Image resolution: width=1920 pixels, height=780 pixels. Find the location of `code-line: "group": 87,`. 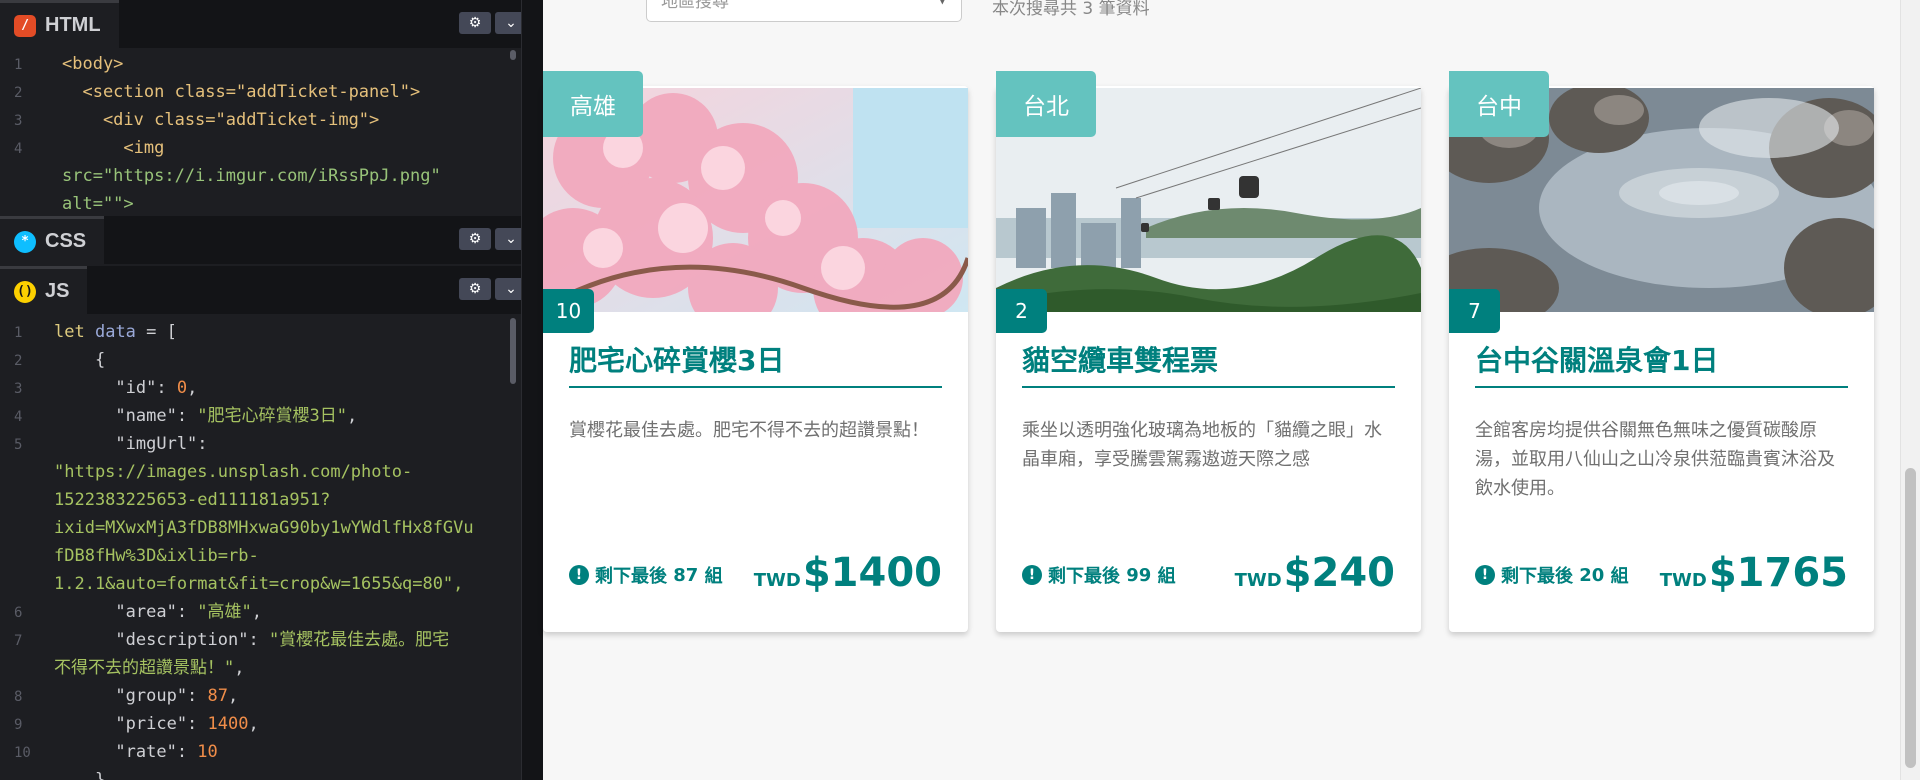

code-line: "group": 87, is located at coordinates (146, 696).